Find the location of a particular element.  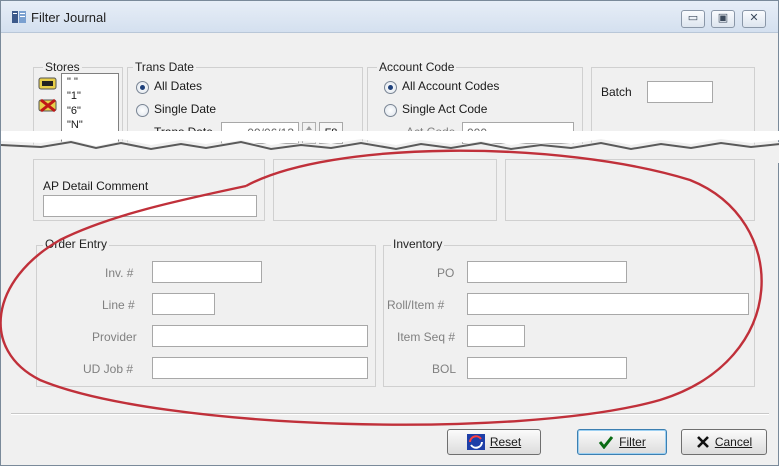

single-act-code-label: Single Act Code is located at coordinates (444, 109).